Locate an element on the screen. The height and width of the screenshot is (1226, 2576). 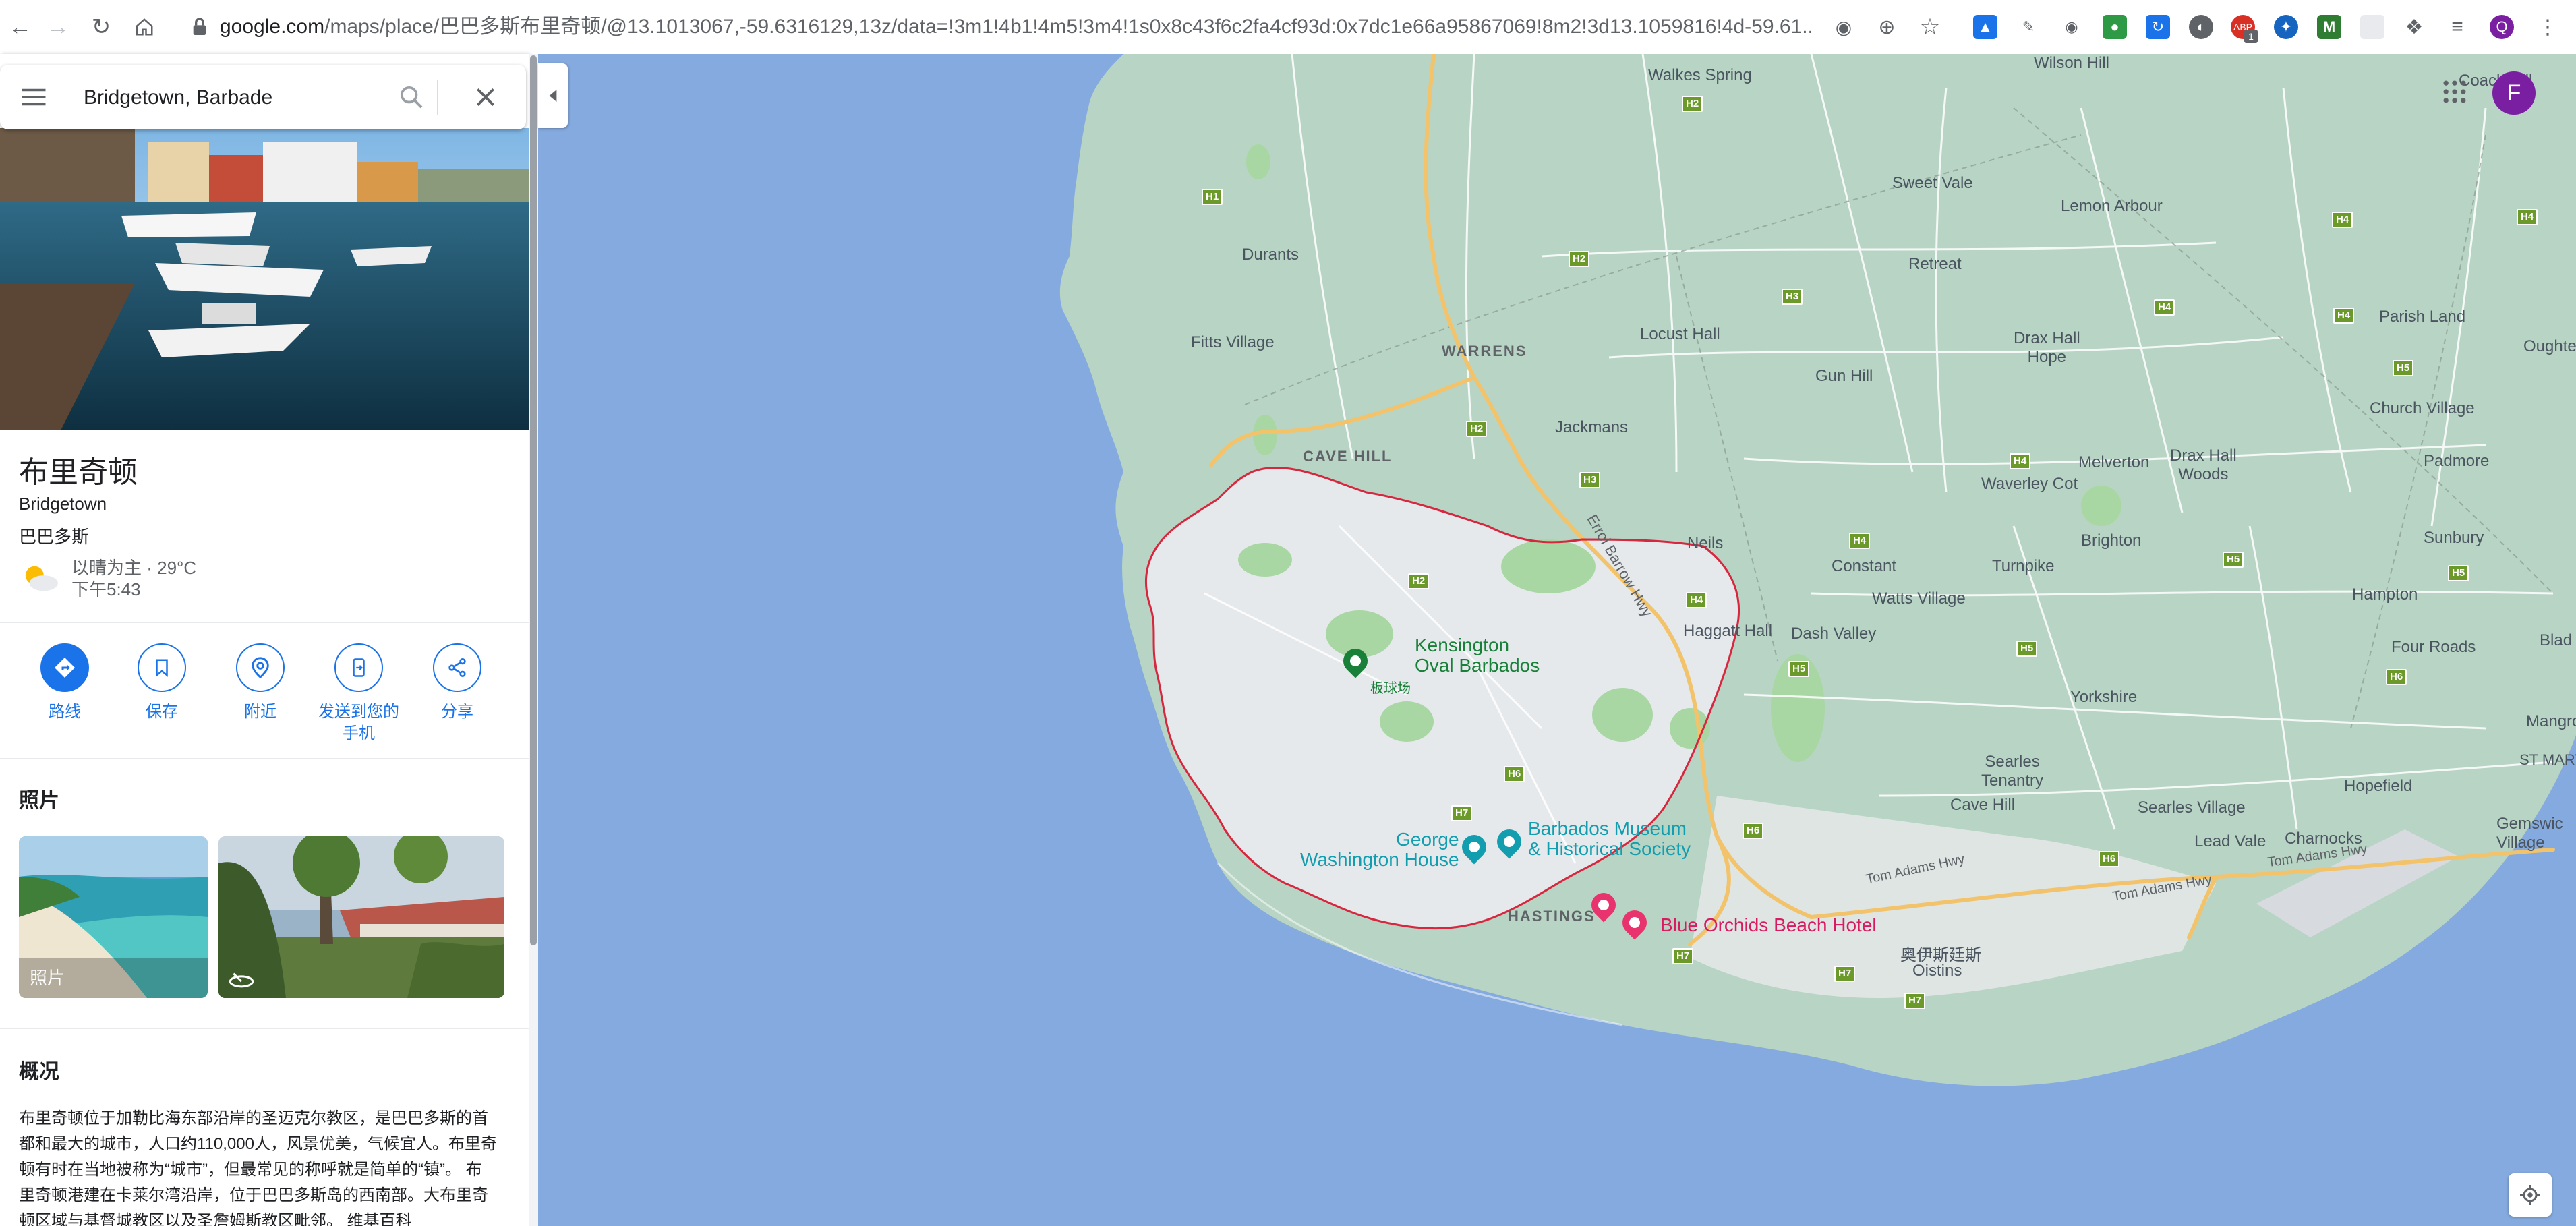
map-label-george-washington: George Washington House is located at coordinates (1379, 849).